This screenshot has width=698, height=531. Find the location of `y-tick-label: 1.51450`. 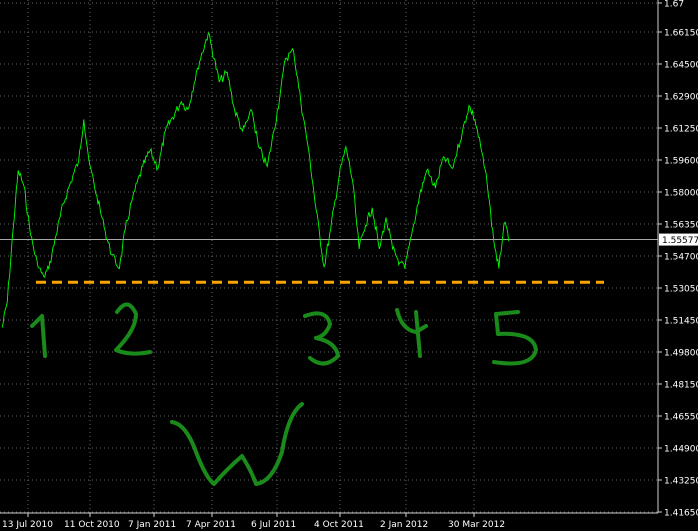

y-tick-label: 1.51450 is located at coordinates (681, 322).